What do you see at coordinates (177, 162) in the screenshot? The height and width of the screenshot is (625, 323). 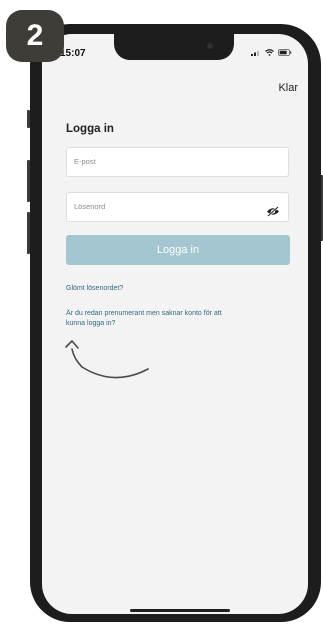 I see `email-input: E-post` at bounding box center [177, 162].